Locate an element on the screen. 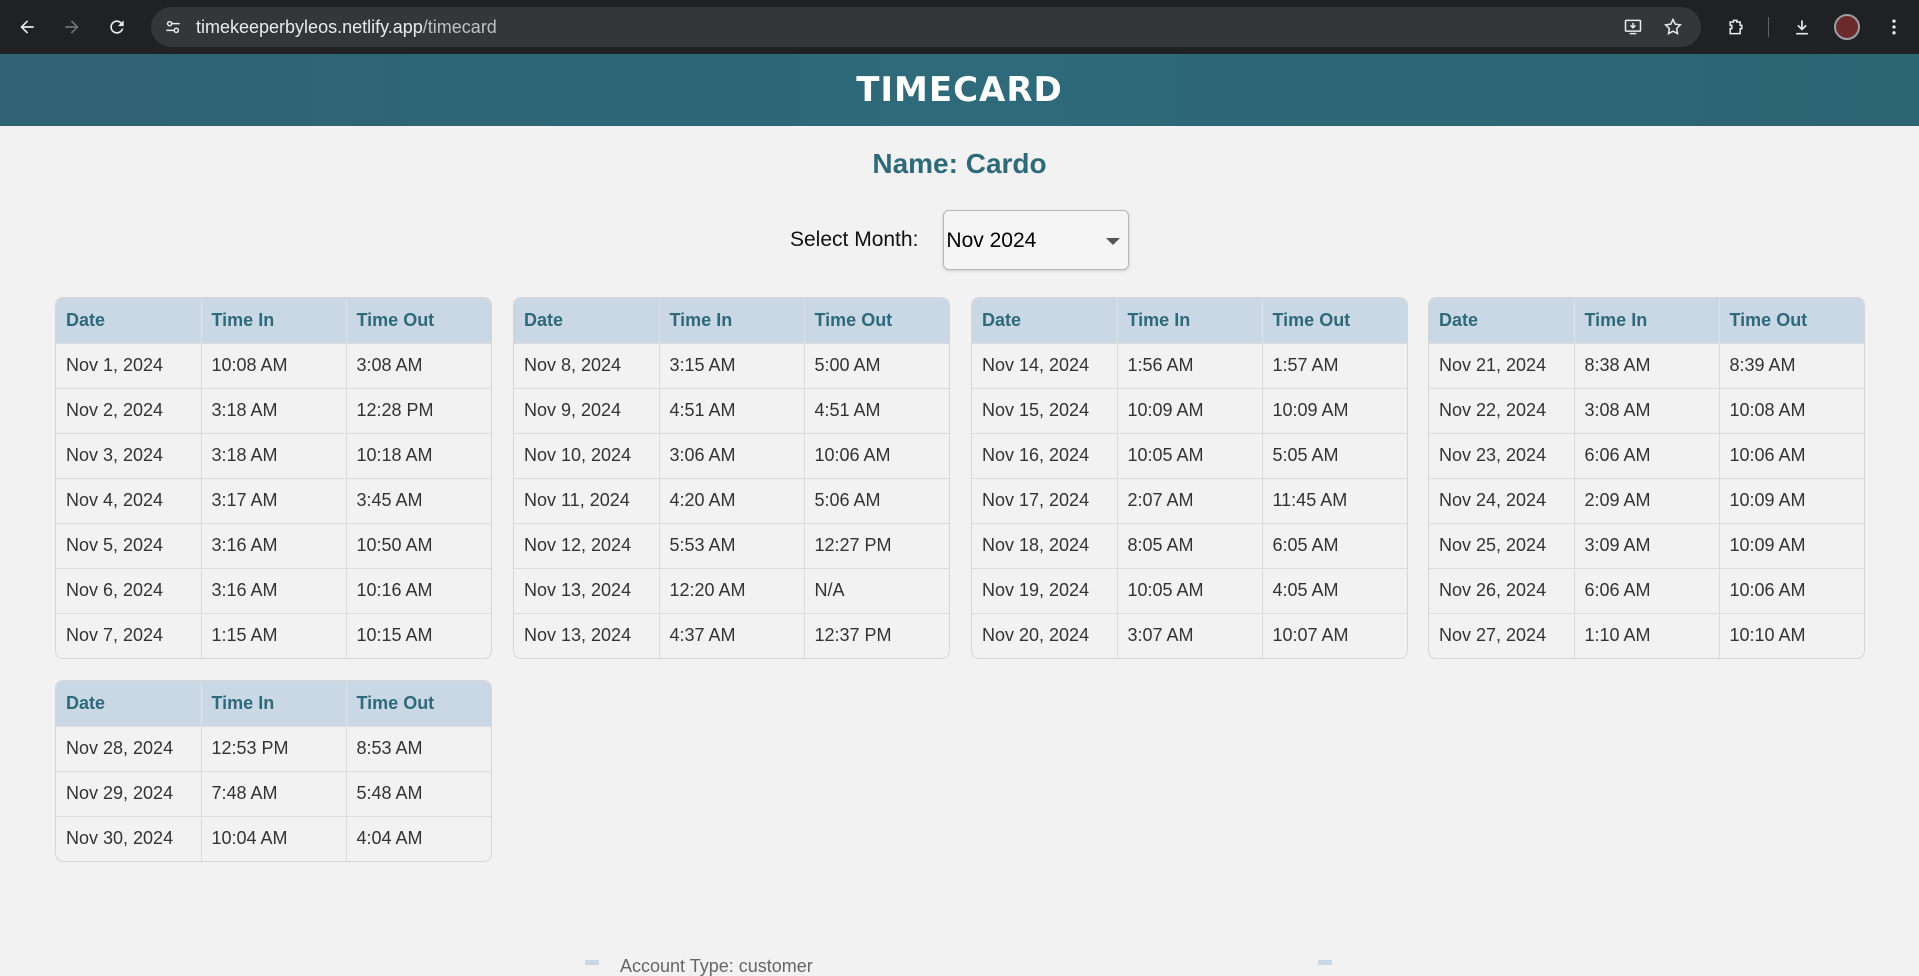  month-select-value: Nov 2024 is located at coordinates (991, 240).